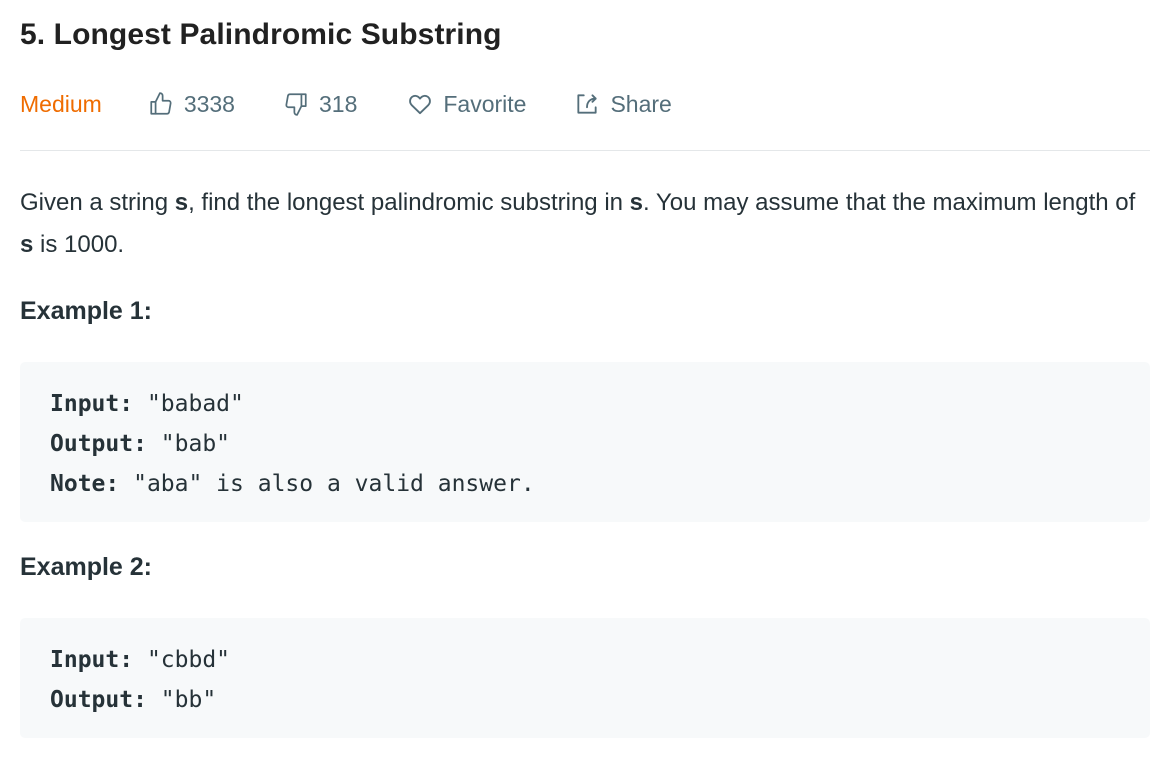 The width and height of the screenshot is (1168, 758). What do you see at coordinates (209, 103) in the screenshot?
I see `like-count: 3338` at bounding box center [209, 103].